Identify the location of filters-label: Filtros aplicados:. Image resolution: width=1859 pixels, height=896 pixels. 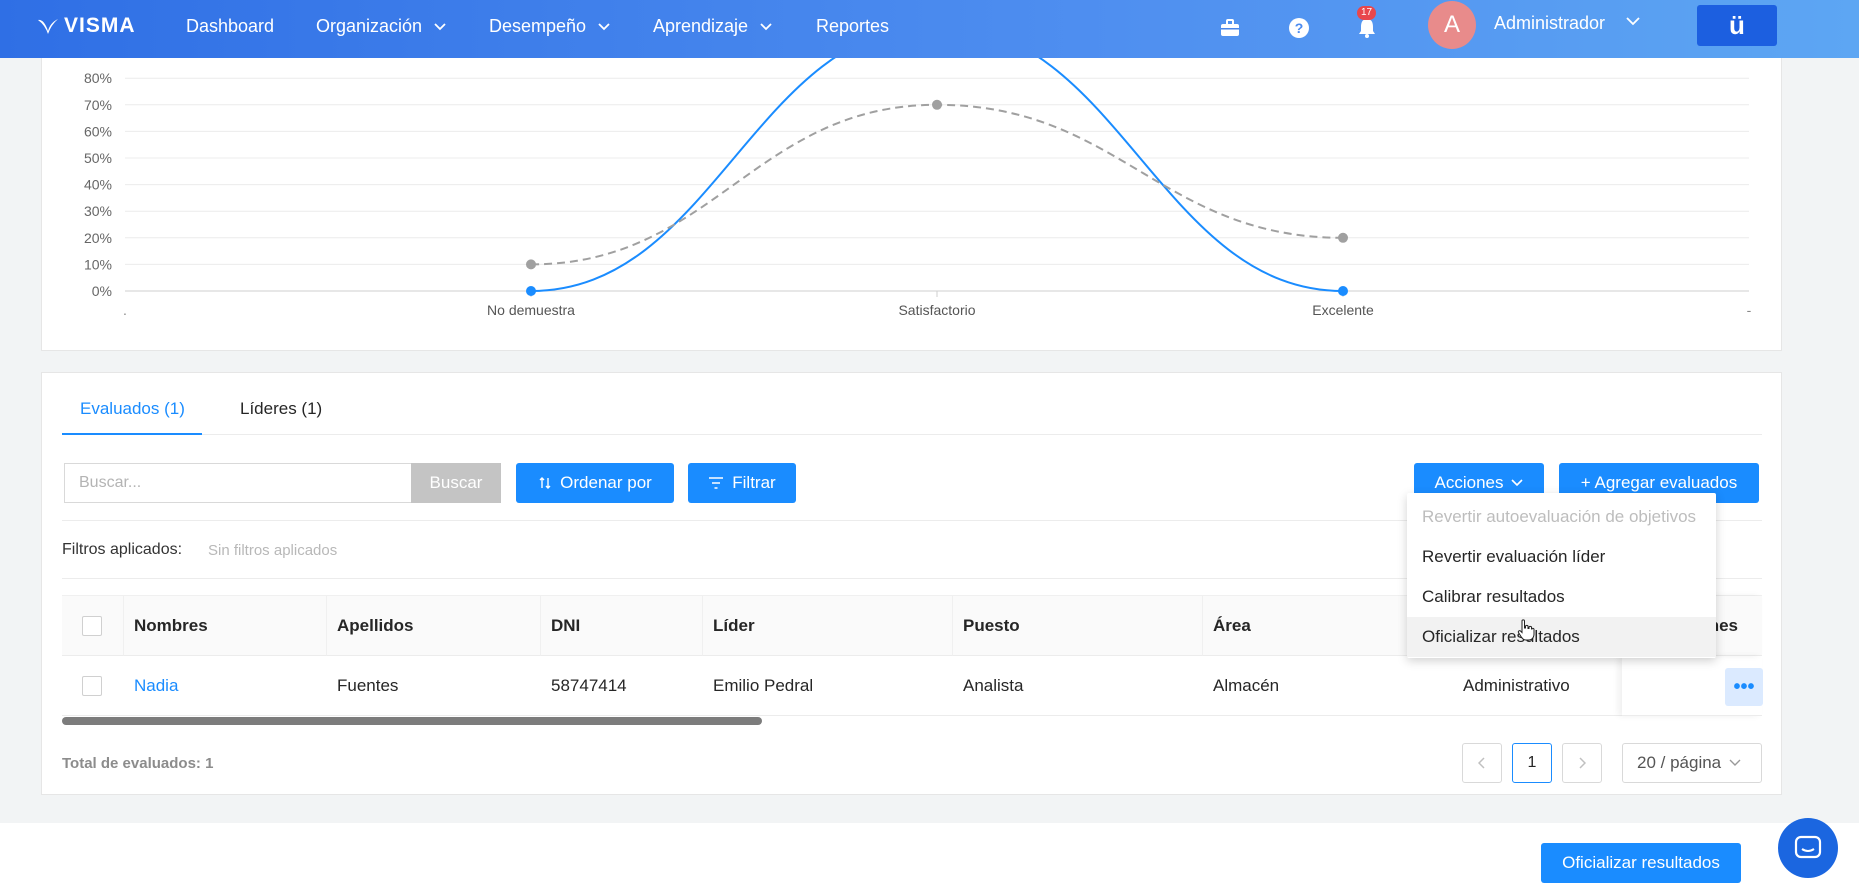
(122, 549).